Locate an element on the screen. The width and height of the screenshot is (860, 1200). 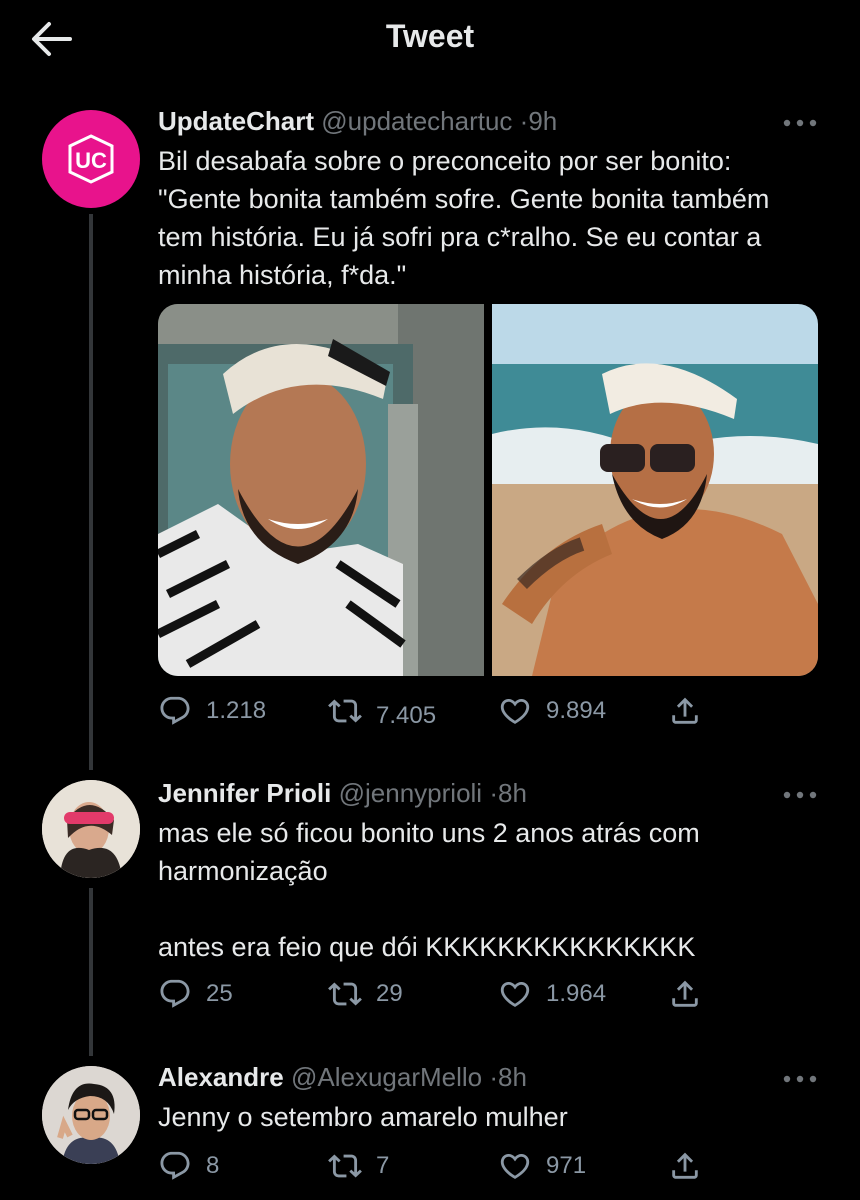
tweet-actions: 25 29 1.964 is located at coordinates (438, 994).